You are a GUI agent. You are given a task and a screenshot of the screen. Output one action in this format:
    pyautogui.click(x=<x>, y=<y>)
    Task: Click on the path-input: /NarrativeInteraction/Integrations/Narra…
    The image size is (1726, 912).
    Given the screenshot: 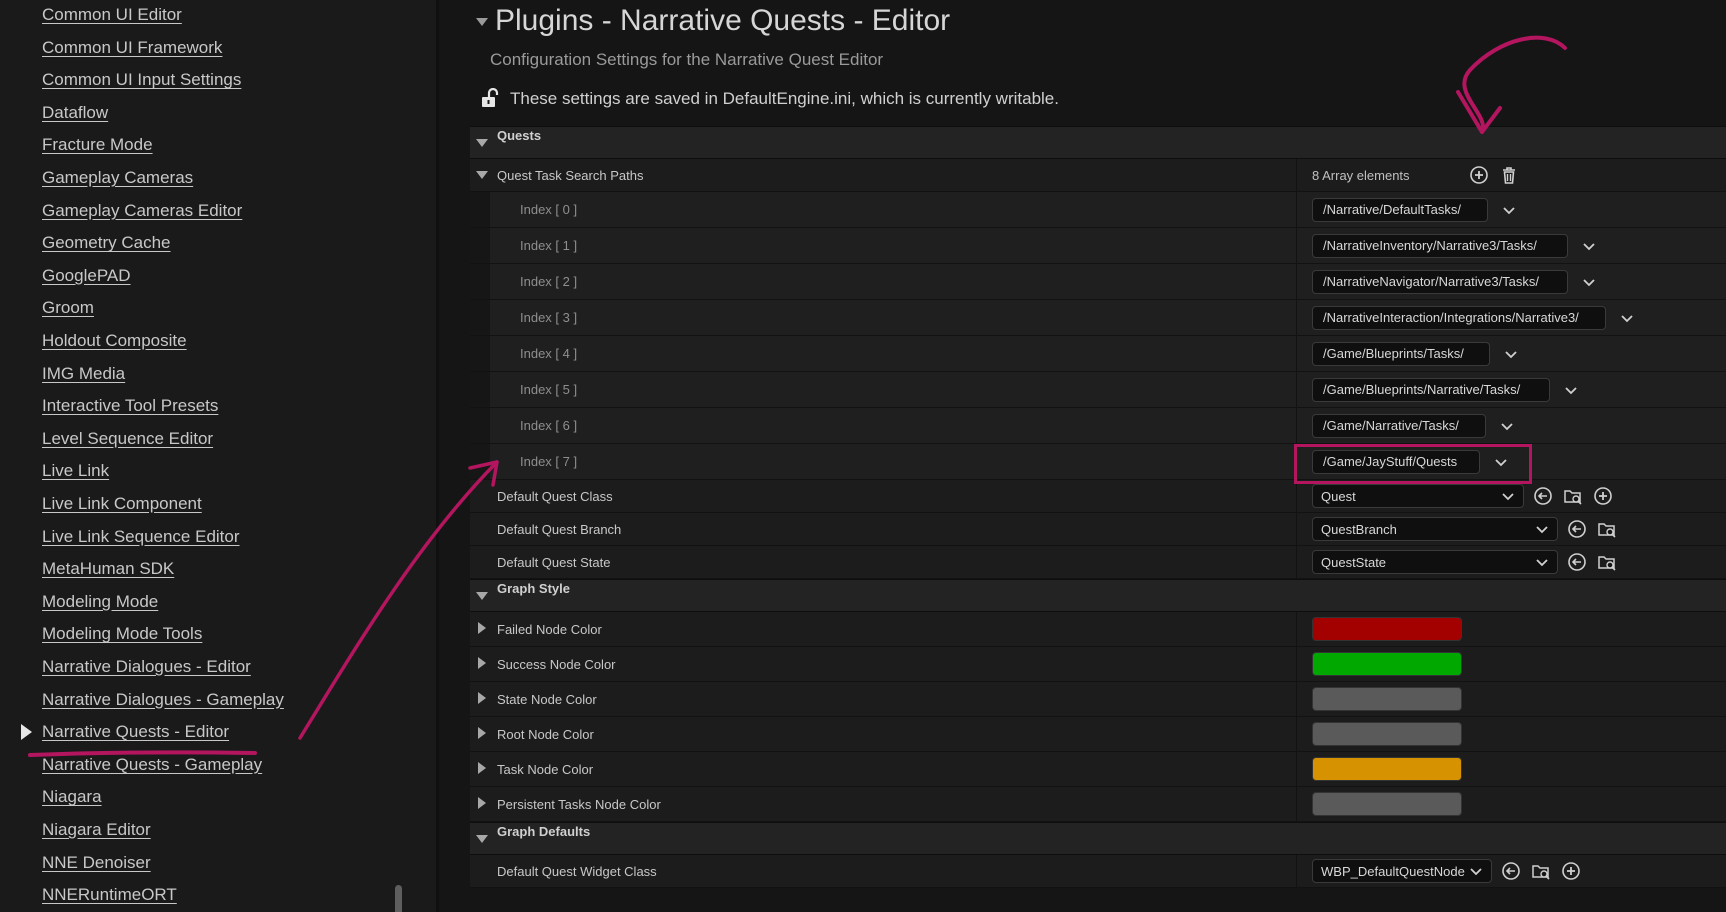 What is the action you would take?
    pyautogui.click(x=1459, y=317)
    